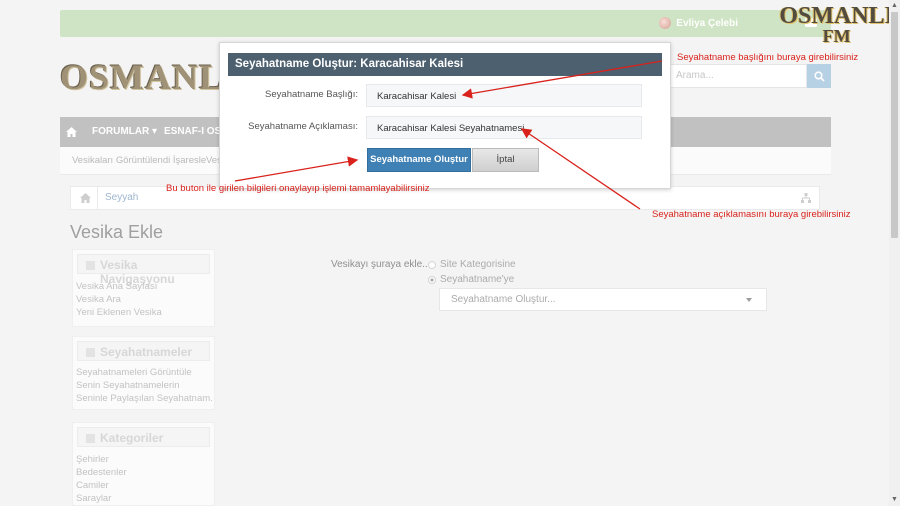  What do you see at coordinates (505, 160) in the screenshot?
I see `cancel-button: İptal` at bounding box center [505, 160].